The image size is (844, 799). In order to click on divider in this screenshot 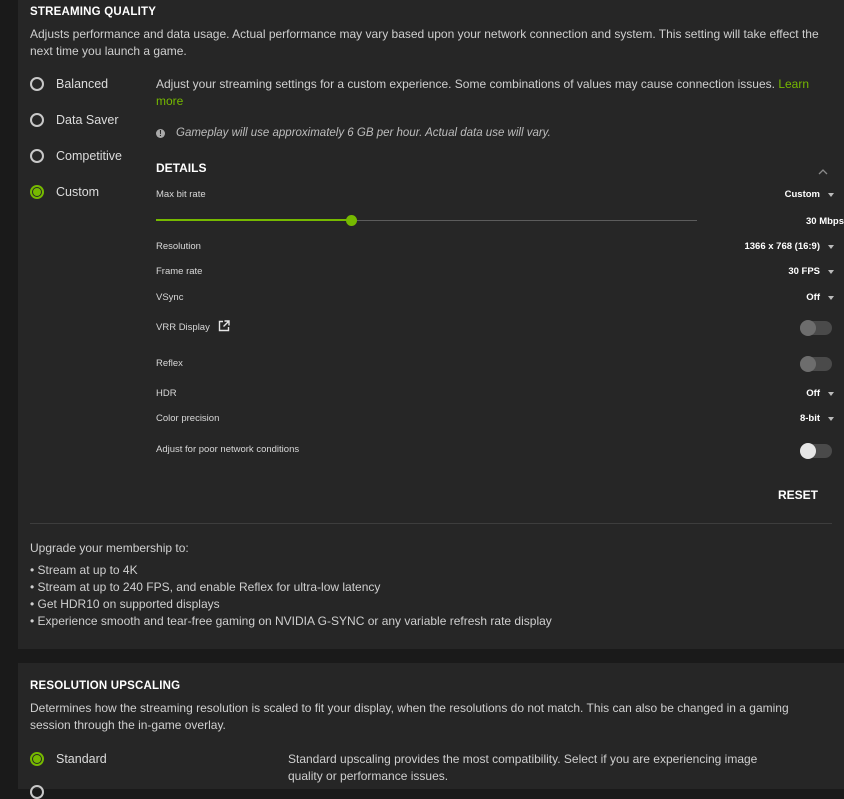, I will do `click(431, 523)`.